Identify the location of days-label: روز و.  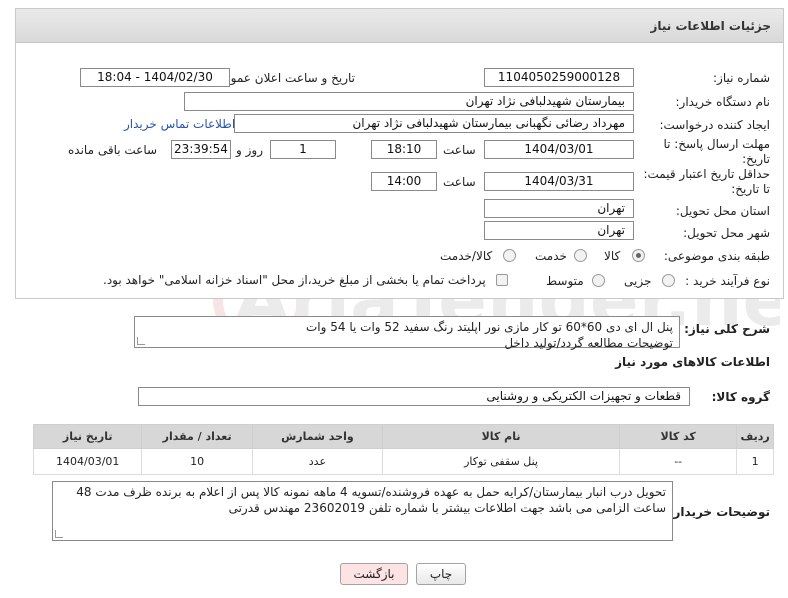
(249, 150).